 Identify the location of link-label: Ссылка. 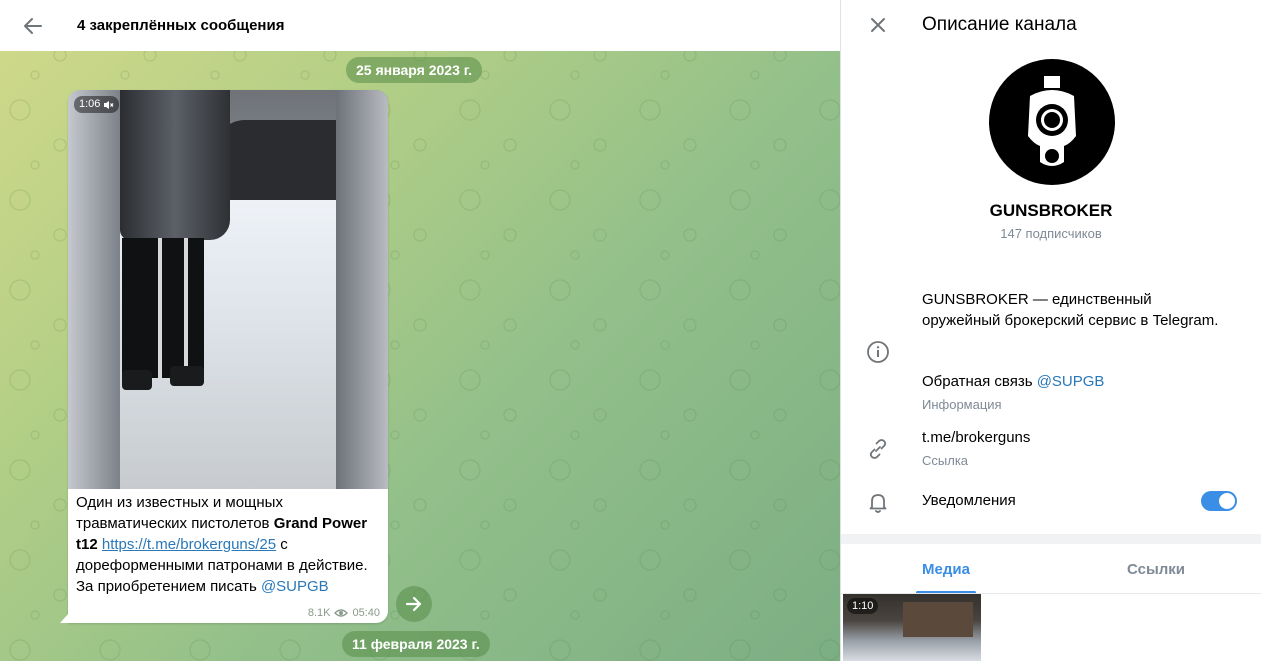
(945, 460).